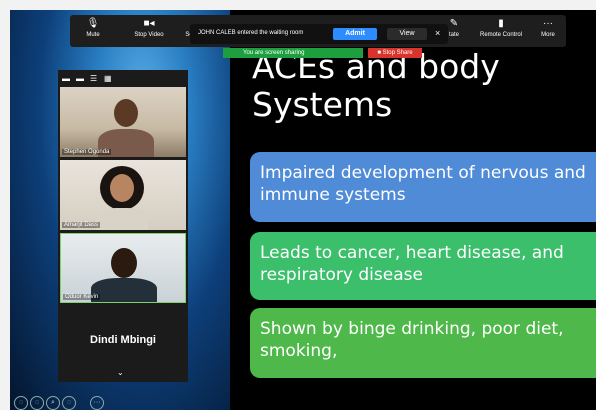 Image resolution: width=596 pixels, height=410 pixels. What do you see at coordinates (149, 23) in the screenshot?
I see `video-camera-icon: ■◂` at bounding box center [149, 23].